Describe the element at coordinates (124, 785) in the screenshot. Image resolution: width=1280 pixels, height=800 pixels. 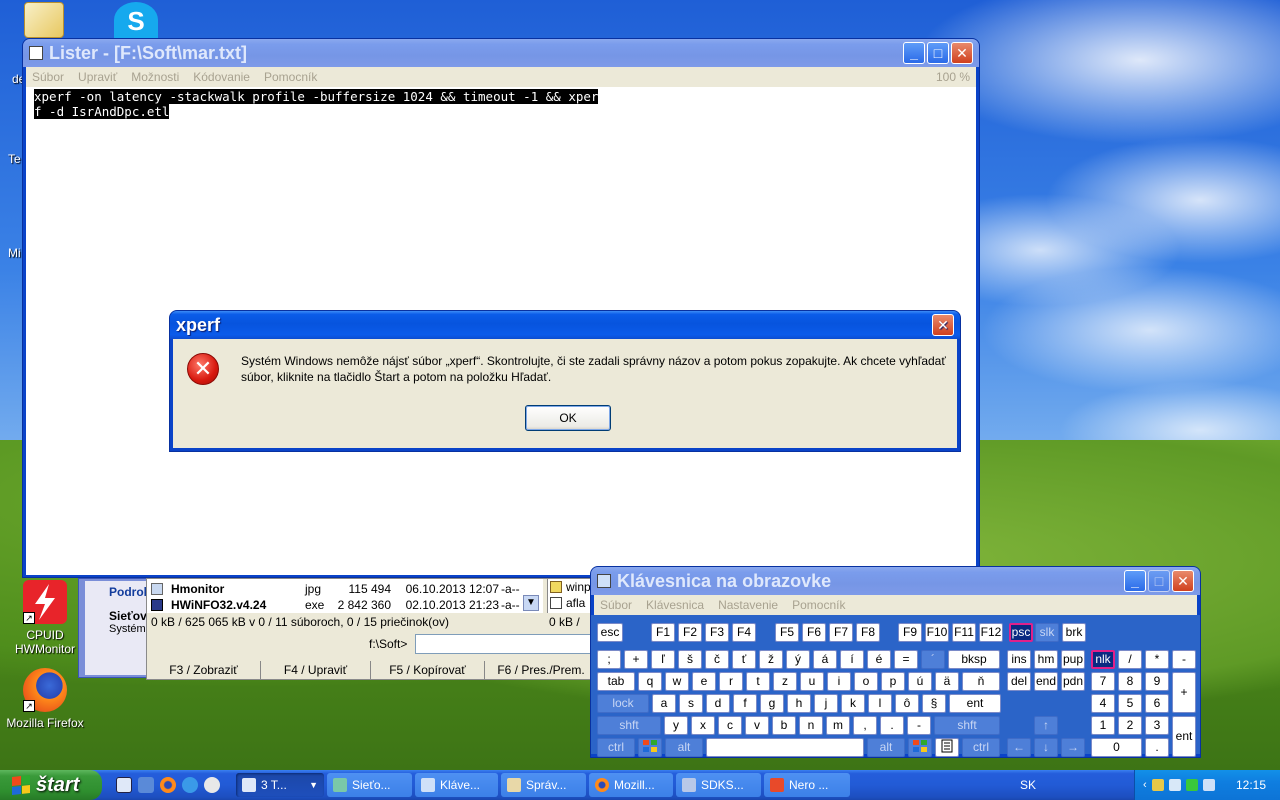
I see `total-commander-icon` at that location.